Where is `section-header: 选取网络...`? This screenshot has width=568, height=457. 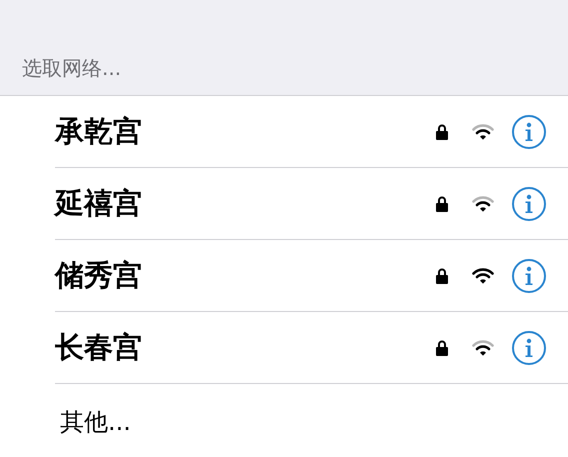
section-header: 选取网络... is located at coordinates (72, 68).